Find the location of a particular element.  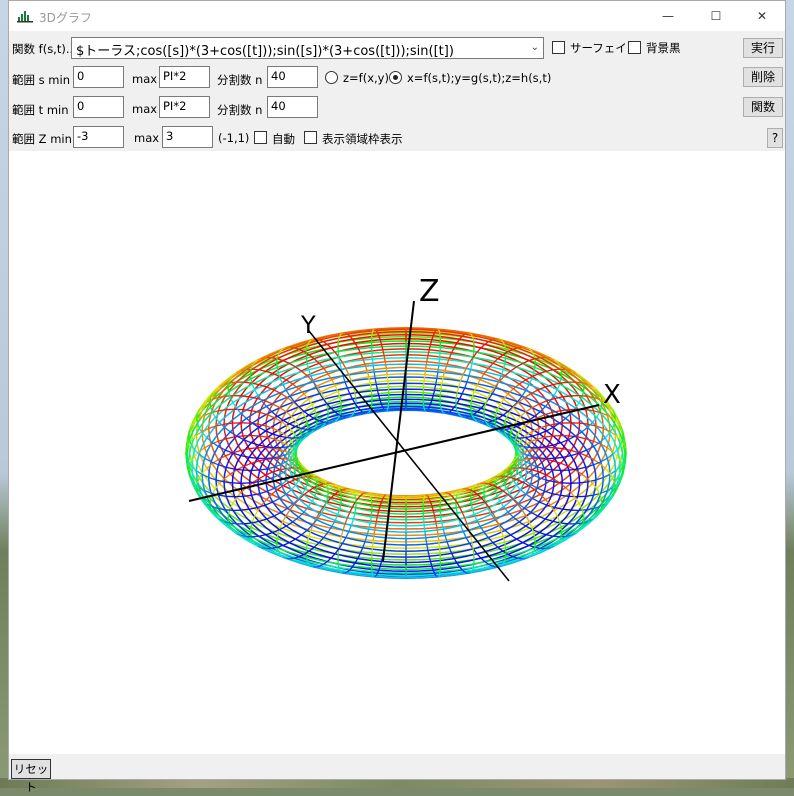

explicit-mode-radio is located at coordinates (331, 77).